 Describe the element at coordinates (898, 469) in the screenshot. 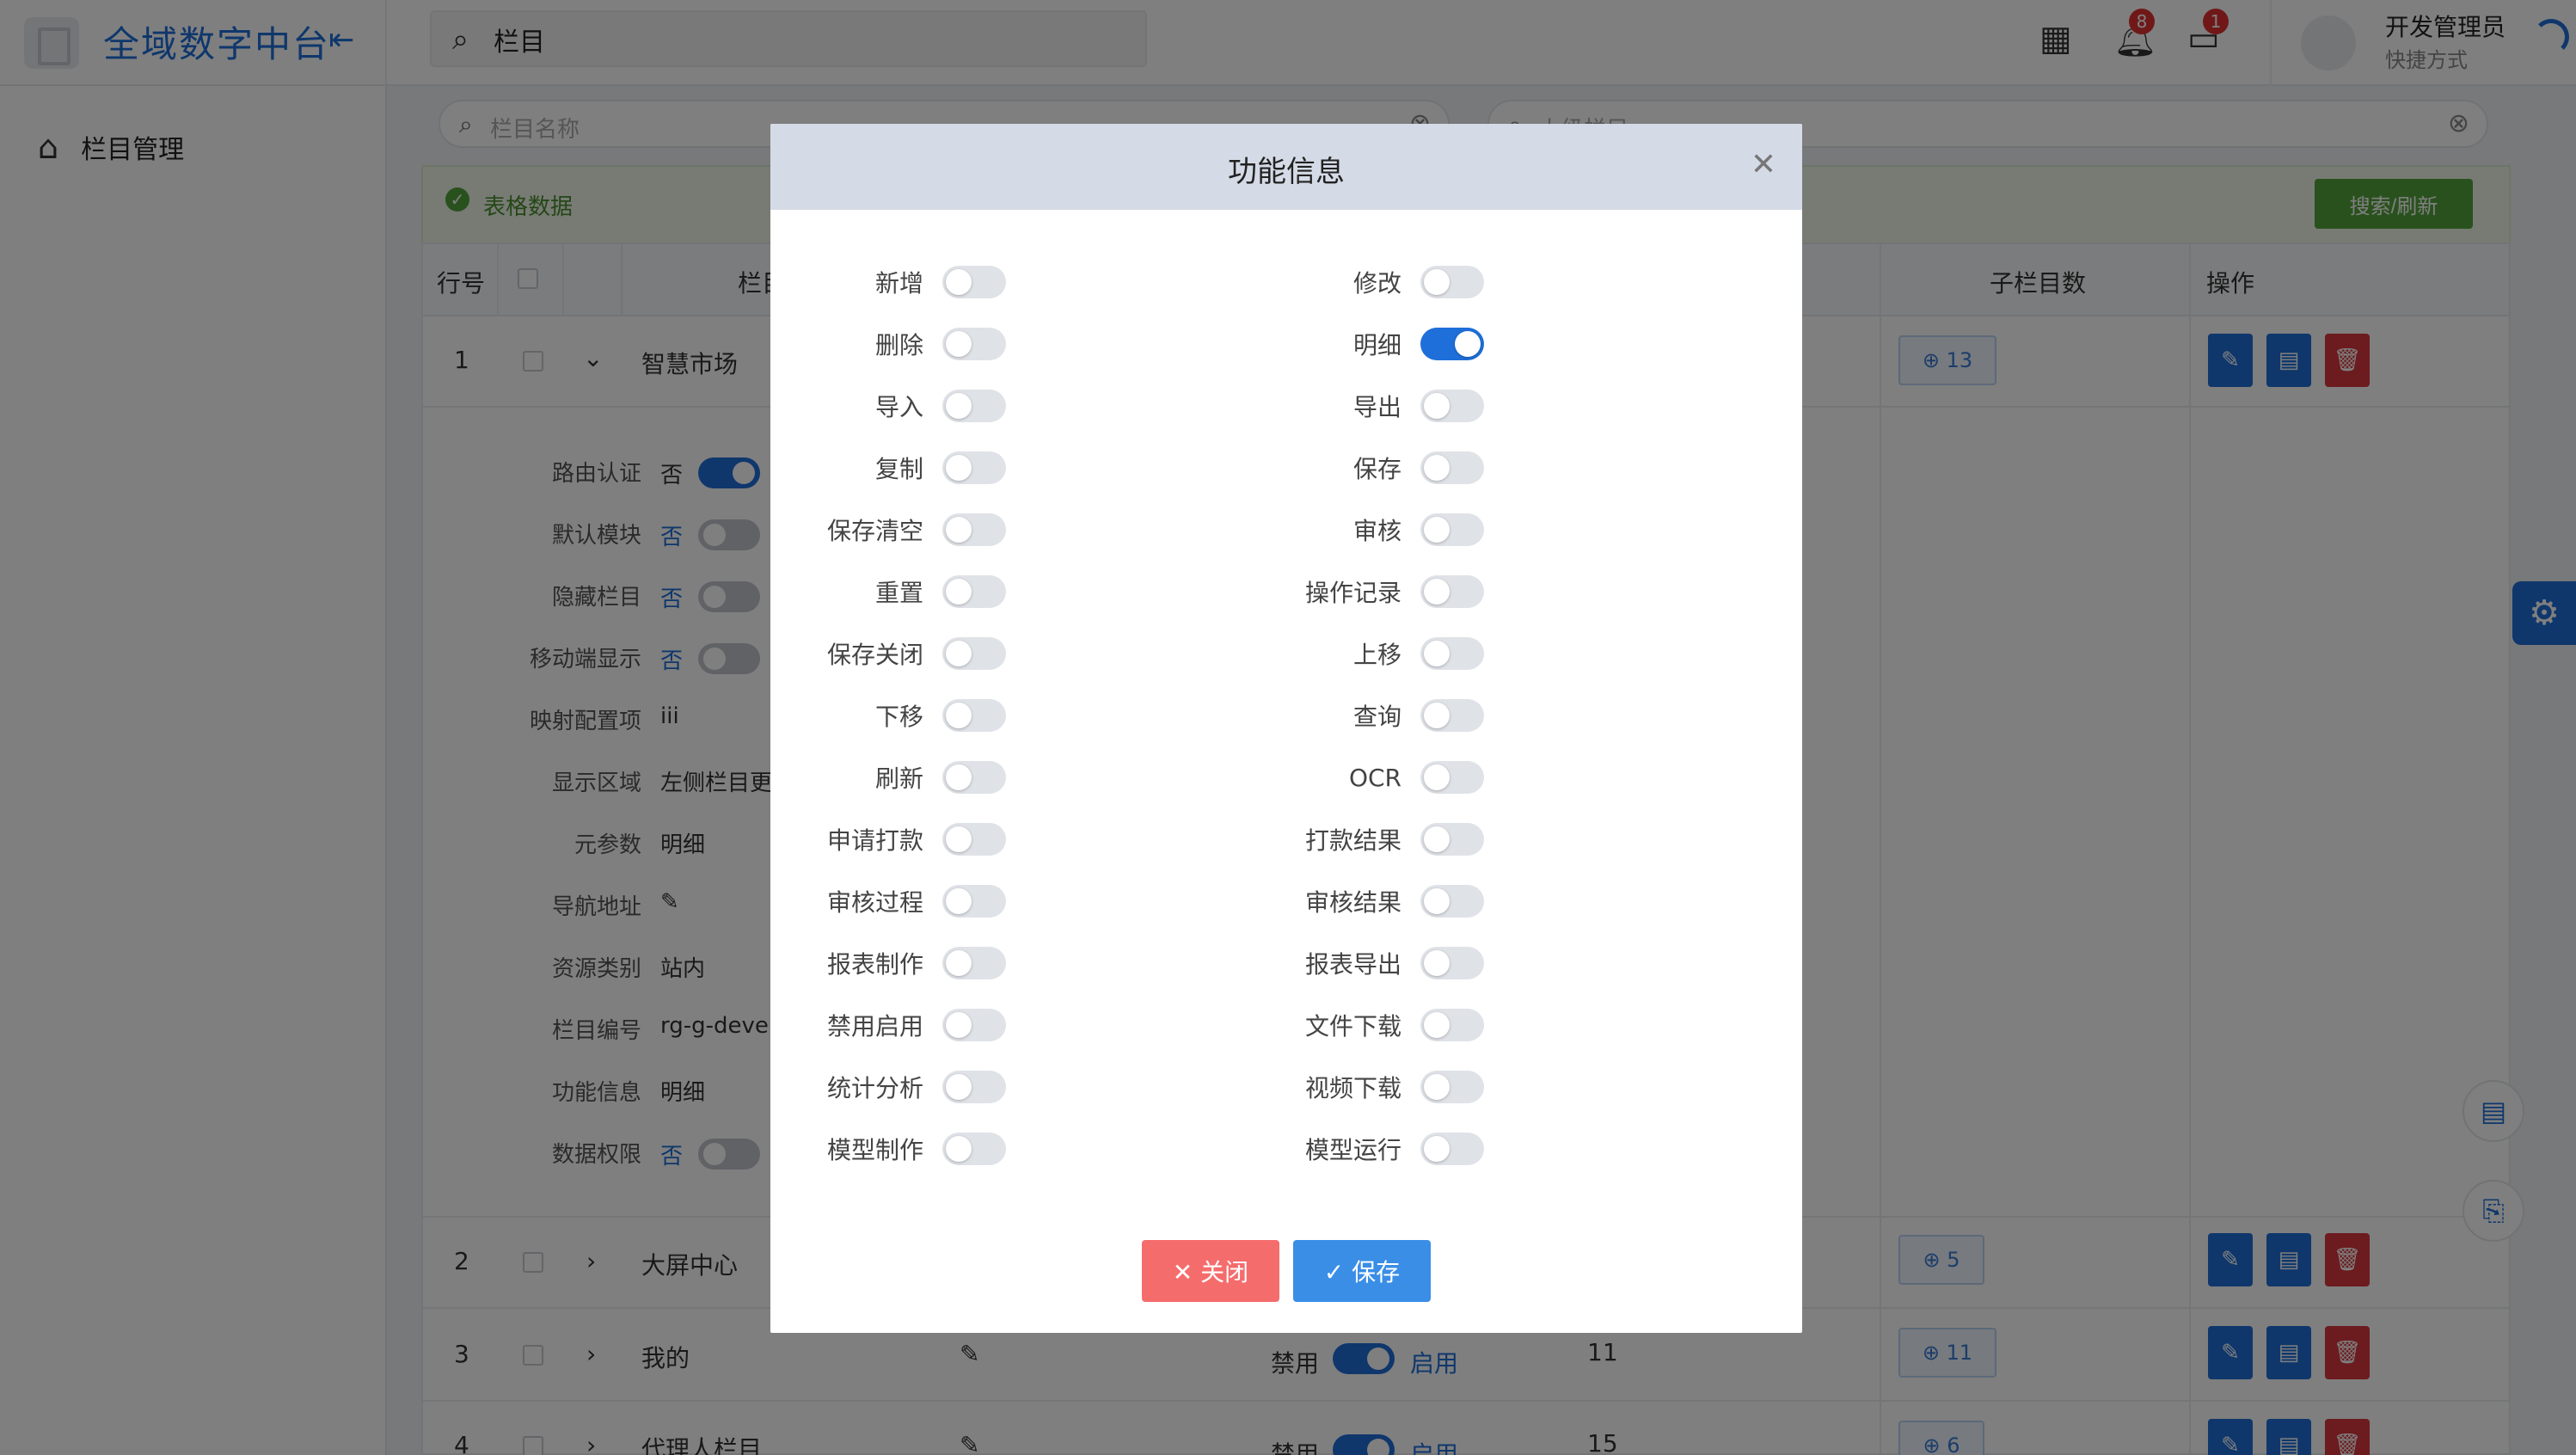

I see `switch-label: 复制` at that location.